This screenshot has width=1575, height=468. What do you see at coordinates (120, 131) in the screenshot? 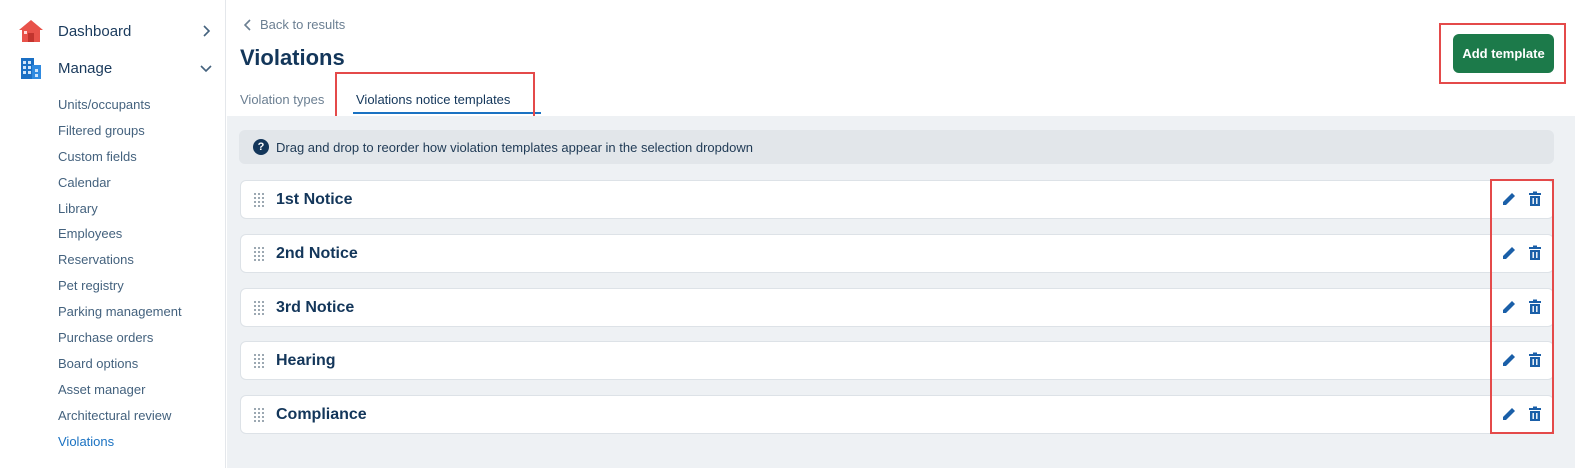
I see `sidebar-item-filtered-groups: Filtered groups` at bounding box center [120, 131].